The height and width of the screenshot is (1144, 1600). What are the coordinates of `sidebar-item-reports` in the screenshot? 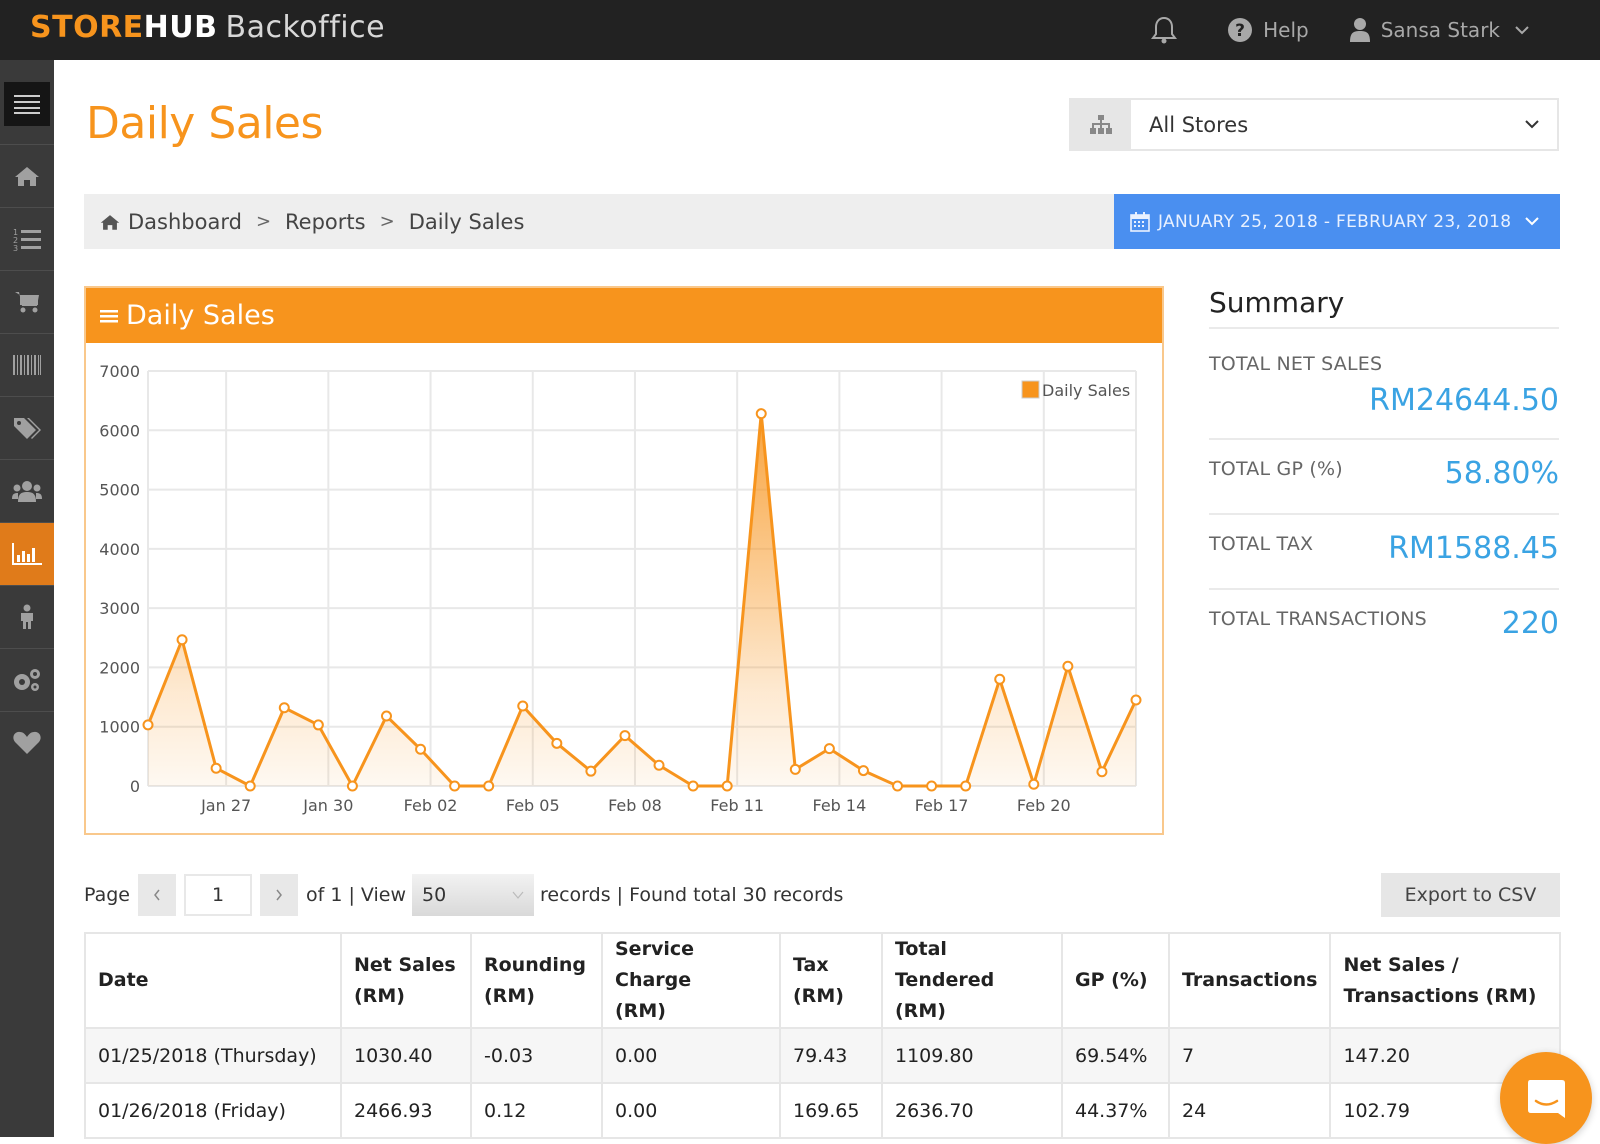 It's located at (27, 553).